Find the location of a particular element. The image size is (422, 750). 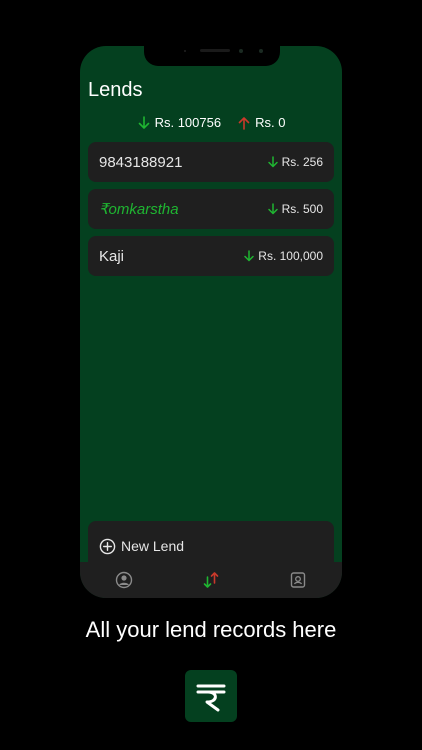

totals-summary: Rs. 100756 Rs. 0 is located at coordinates (211, 122).